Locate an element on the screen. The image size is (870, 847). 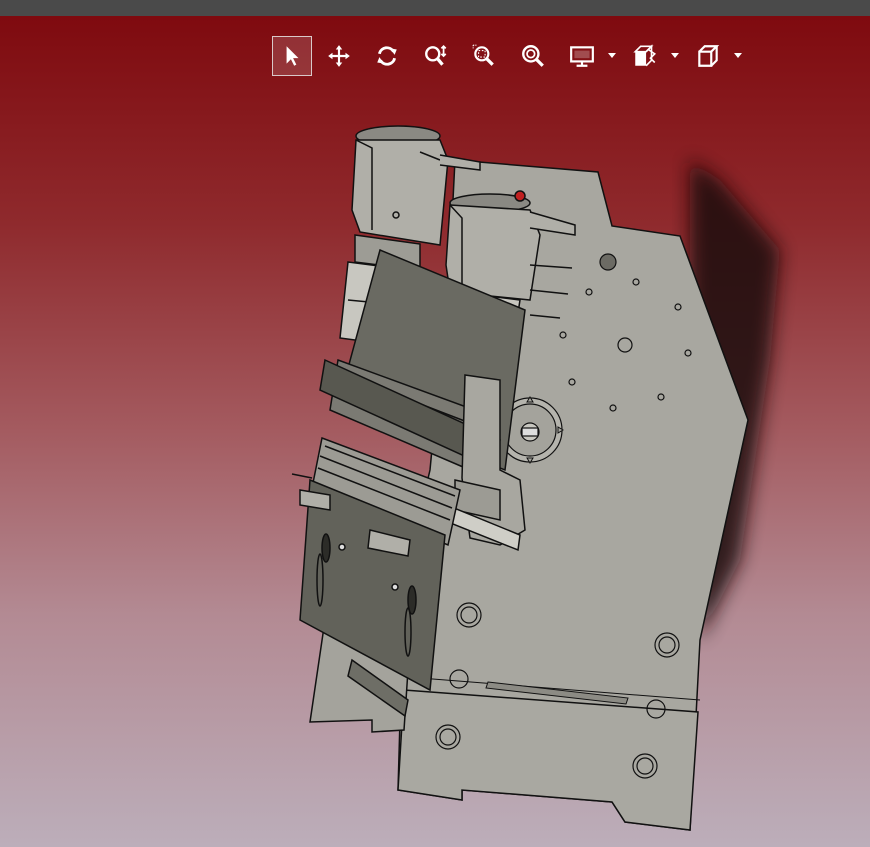
zoom-window-tool-button is located at coordinates (484, 56).